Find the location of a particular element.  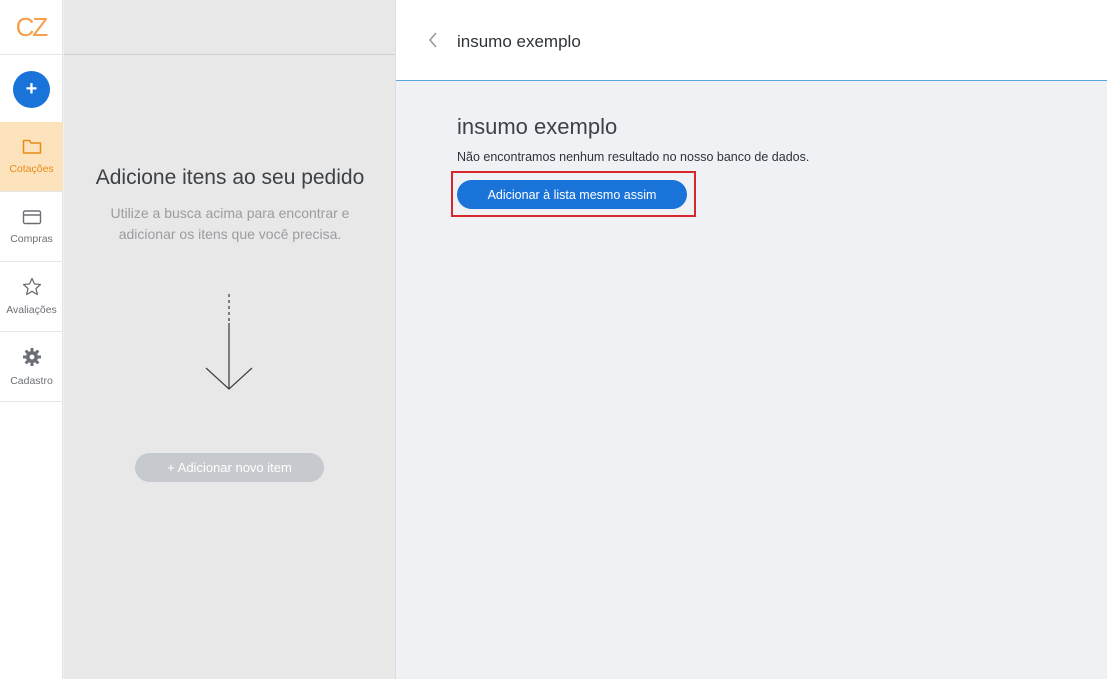

logo: CZ is located at coordinates (31, 27).